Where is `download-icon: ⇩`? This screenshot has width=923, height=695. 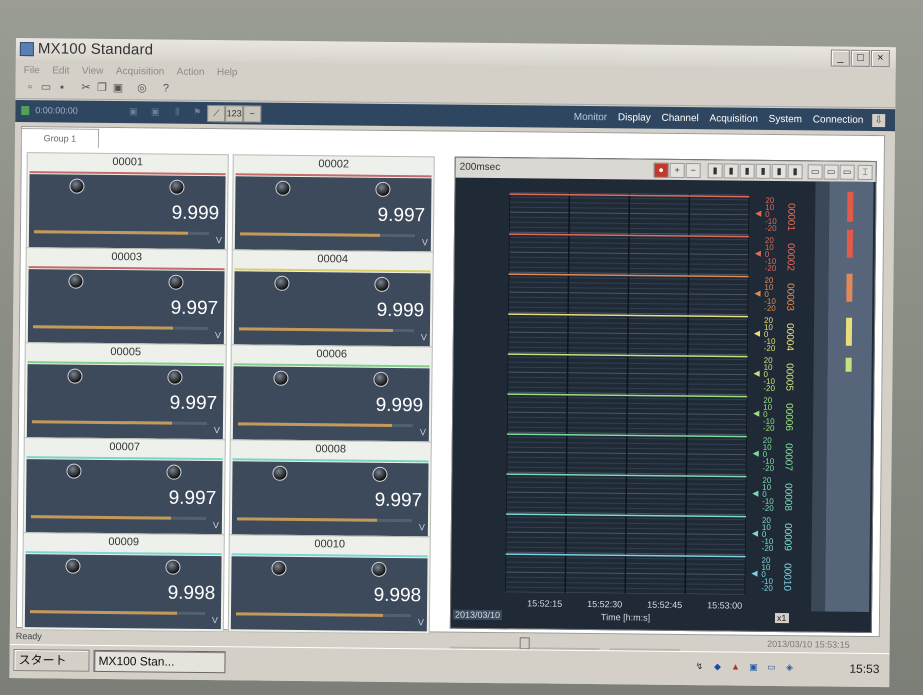 download-icon: ⇩ is located at coordinates (879, 120).